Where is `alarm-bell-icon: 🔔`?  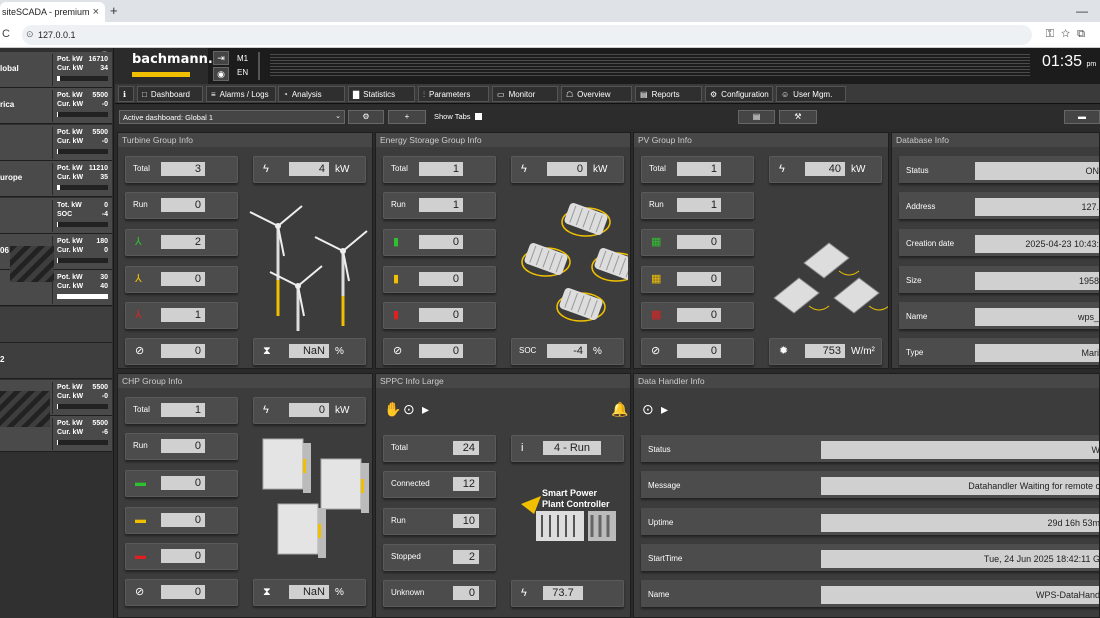 alarm-bell-icon: 🔔 is located at coordinates (619, 409).